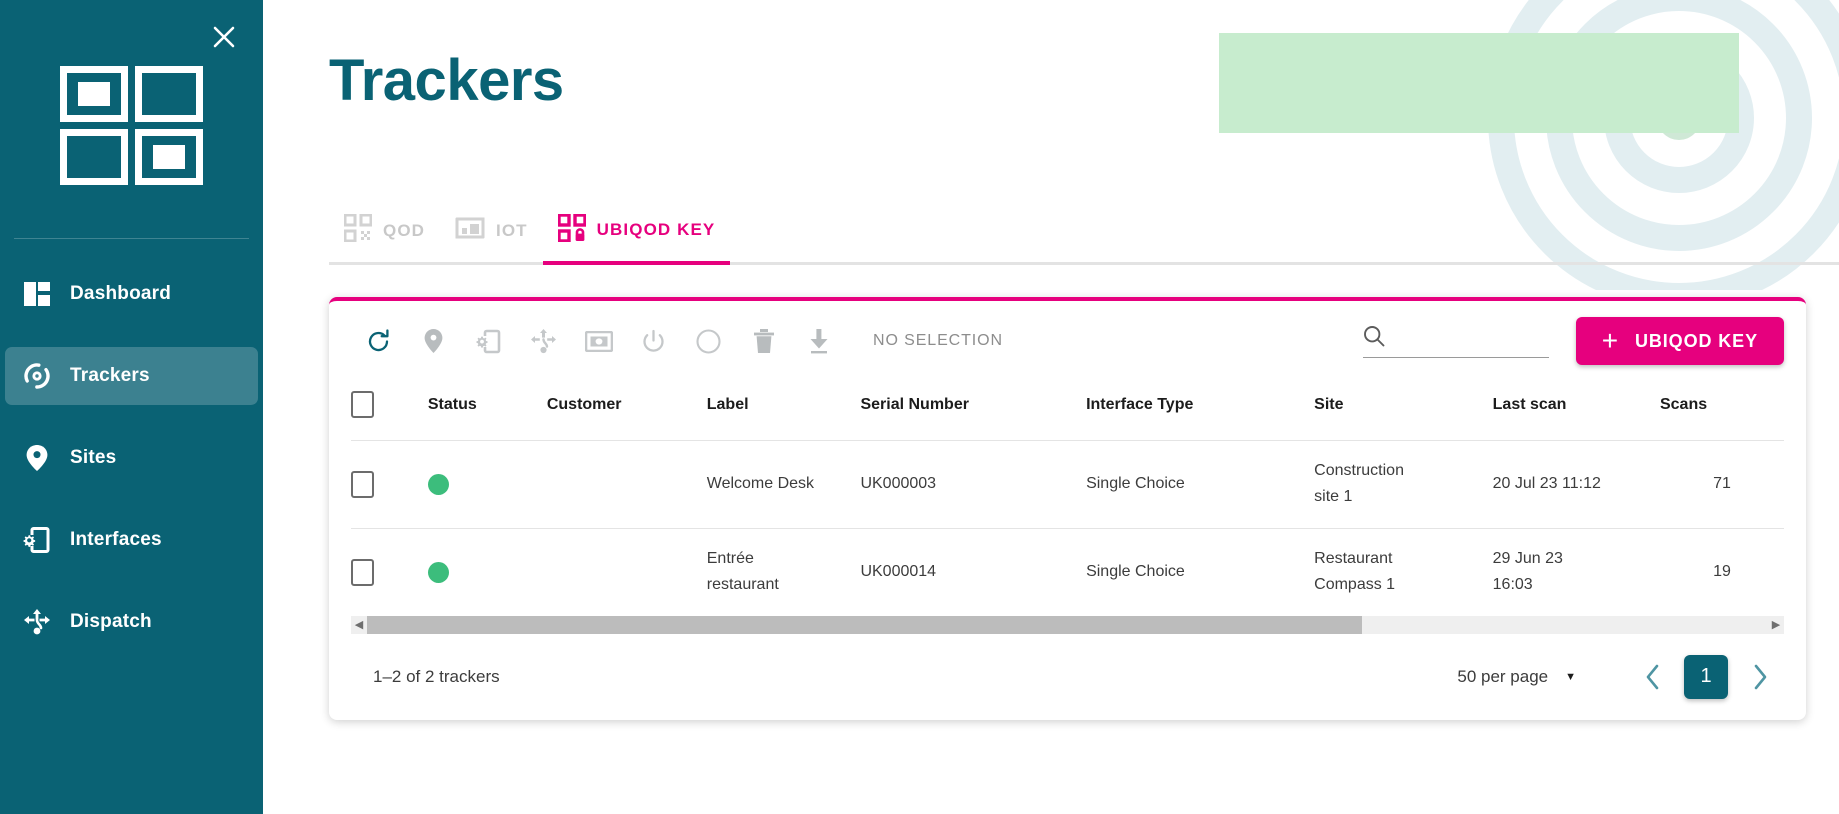 The width and height of the screenshot is (1839, 814). I want to click on page-number-1: 1, so click(1706, 676).